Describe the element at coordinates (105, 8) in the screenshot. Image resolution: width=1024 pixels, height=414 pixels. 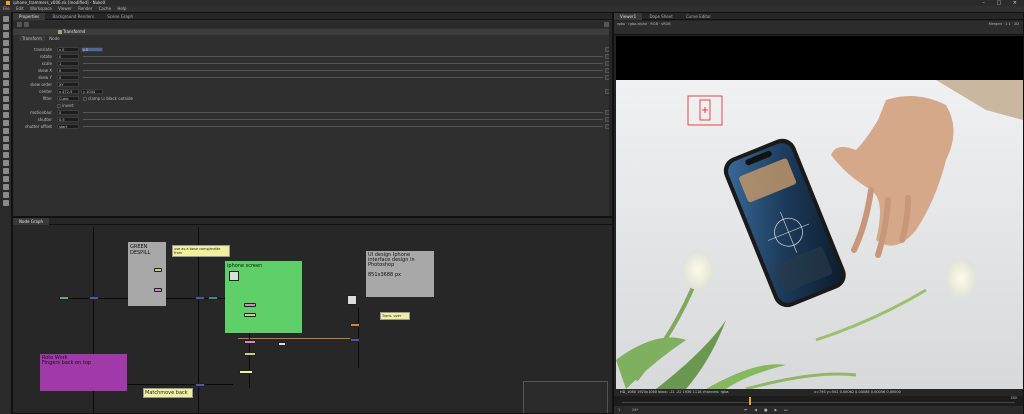
I see `menu-cache: Cache` at that location.